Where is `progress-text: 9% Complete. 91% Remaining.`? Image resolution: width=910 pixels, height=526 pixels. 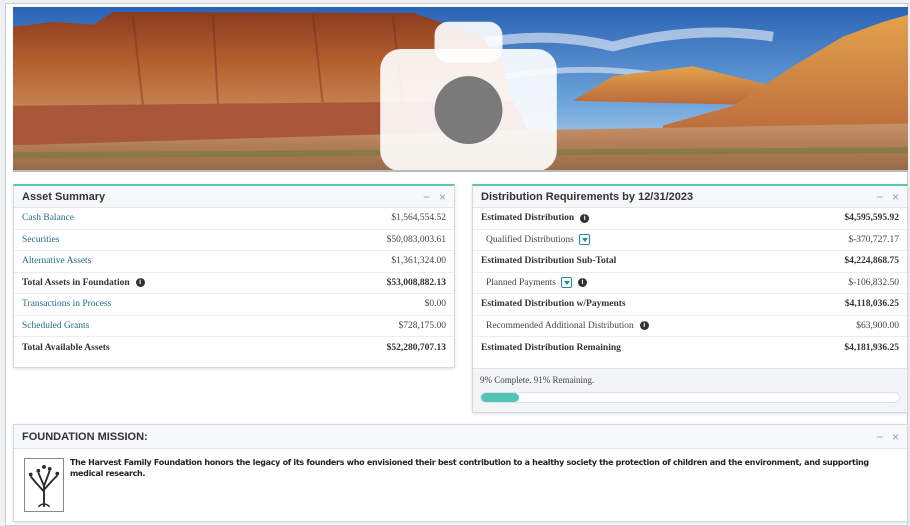 progress-text: 9% Complete. 91% Remaining. is located at coordinates (537, 380).